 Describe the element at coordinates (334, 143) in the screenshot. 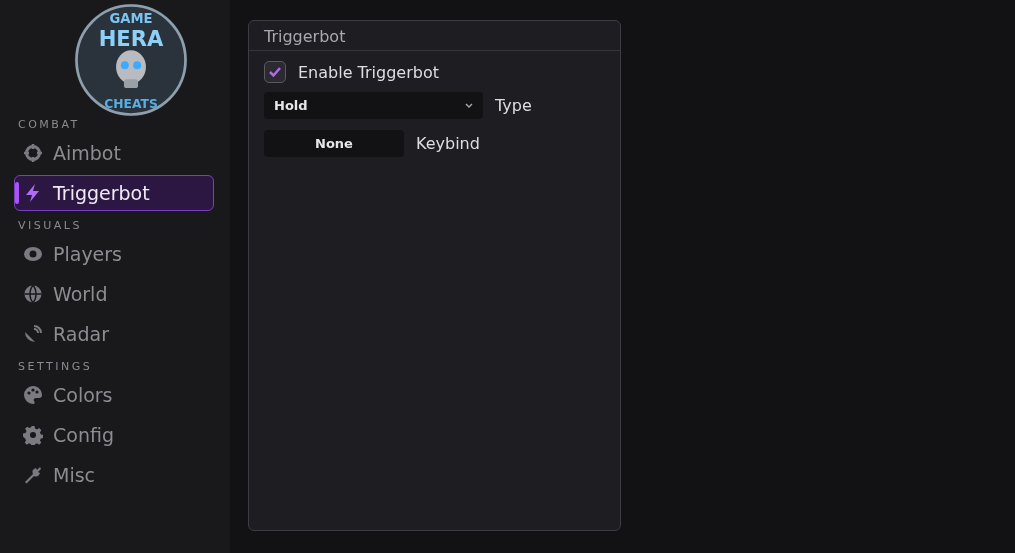

I see `keybind-button: None` at that location.